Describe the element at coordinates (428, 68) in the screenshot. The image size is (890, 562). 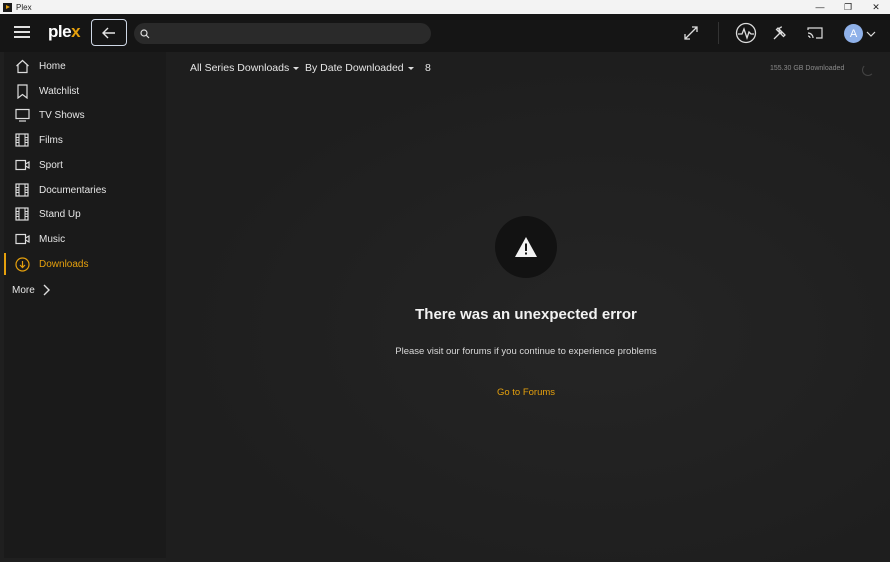
I see `item-count: 8` at that location.